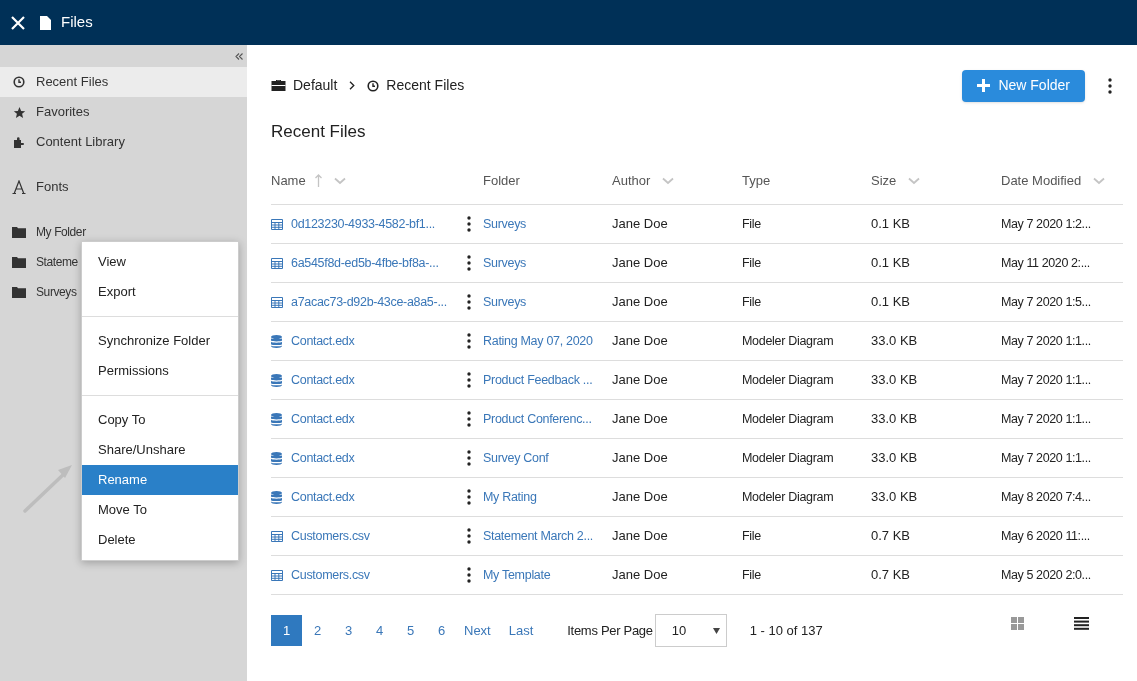 The height and width of the screenshot is (681, 1137). What do you see at coordinates (319, 132) in the screenshot?
I see `page-title: Recent Files` at bounding box center [319, 132].